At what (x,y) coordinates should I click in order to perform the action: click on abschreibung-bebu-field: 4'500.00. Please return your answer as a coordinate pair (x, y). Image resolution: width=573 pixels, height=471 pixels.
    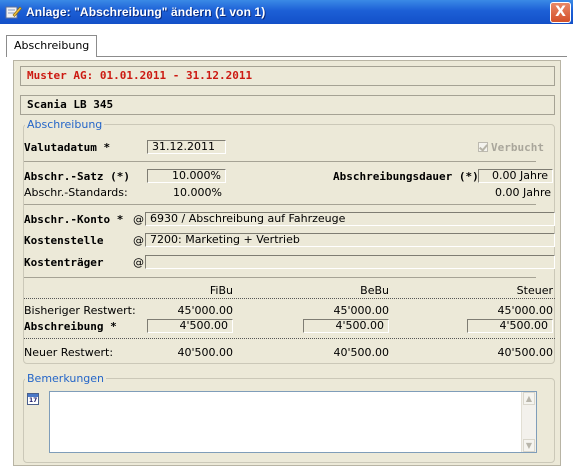
    Looking at the image, I should click on (346, 326).